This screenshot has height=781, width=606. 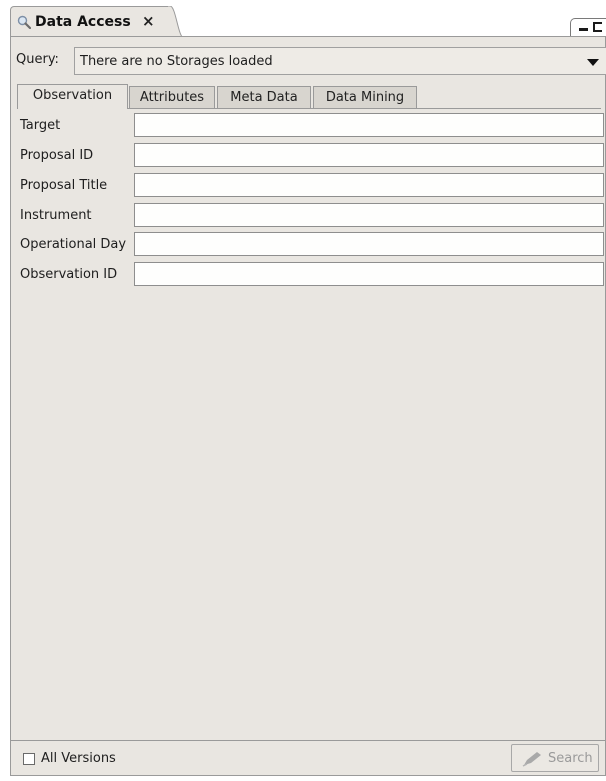 What do you see at coordinates (369, 215) in the screenshot?
I see `instrument-input` at bounding box center [369, 215].